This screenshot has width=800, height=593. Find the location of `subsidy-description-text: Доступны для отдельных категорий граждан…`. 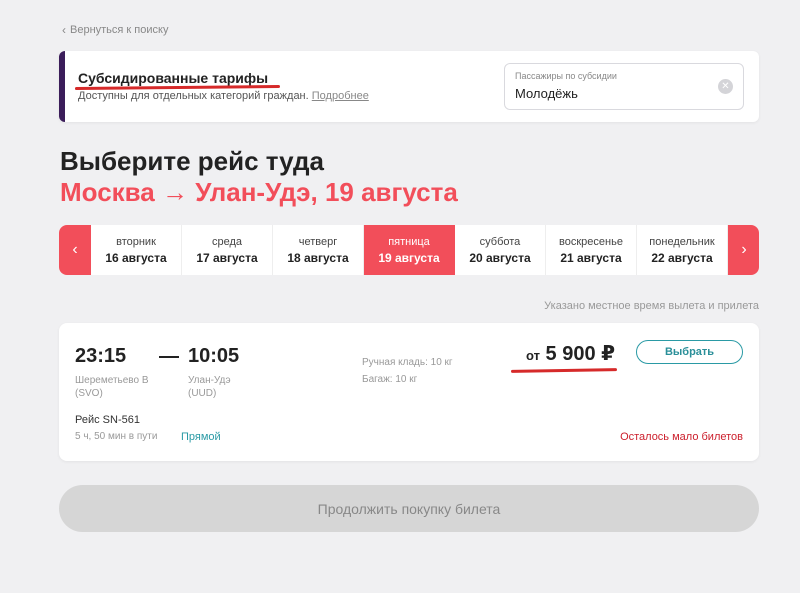

subsidy-description-text: Доступны для отдельных категорий граждан… is located at coordinates (193, 96).